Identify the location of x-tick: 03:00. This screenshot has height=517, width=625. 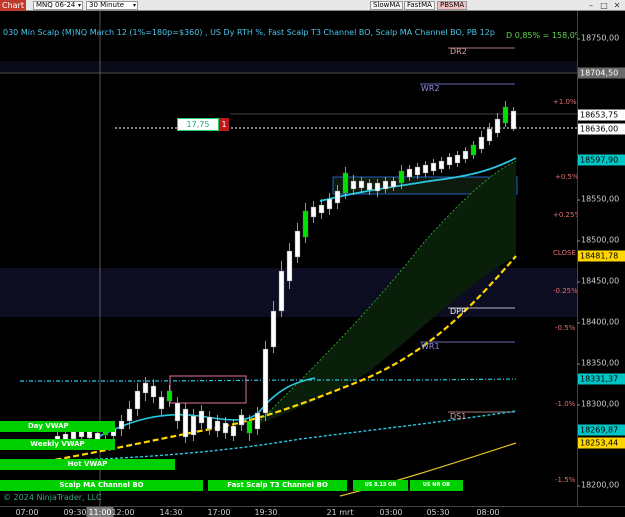
(391, 512).